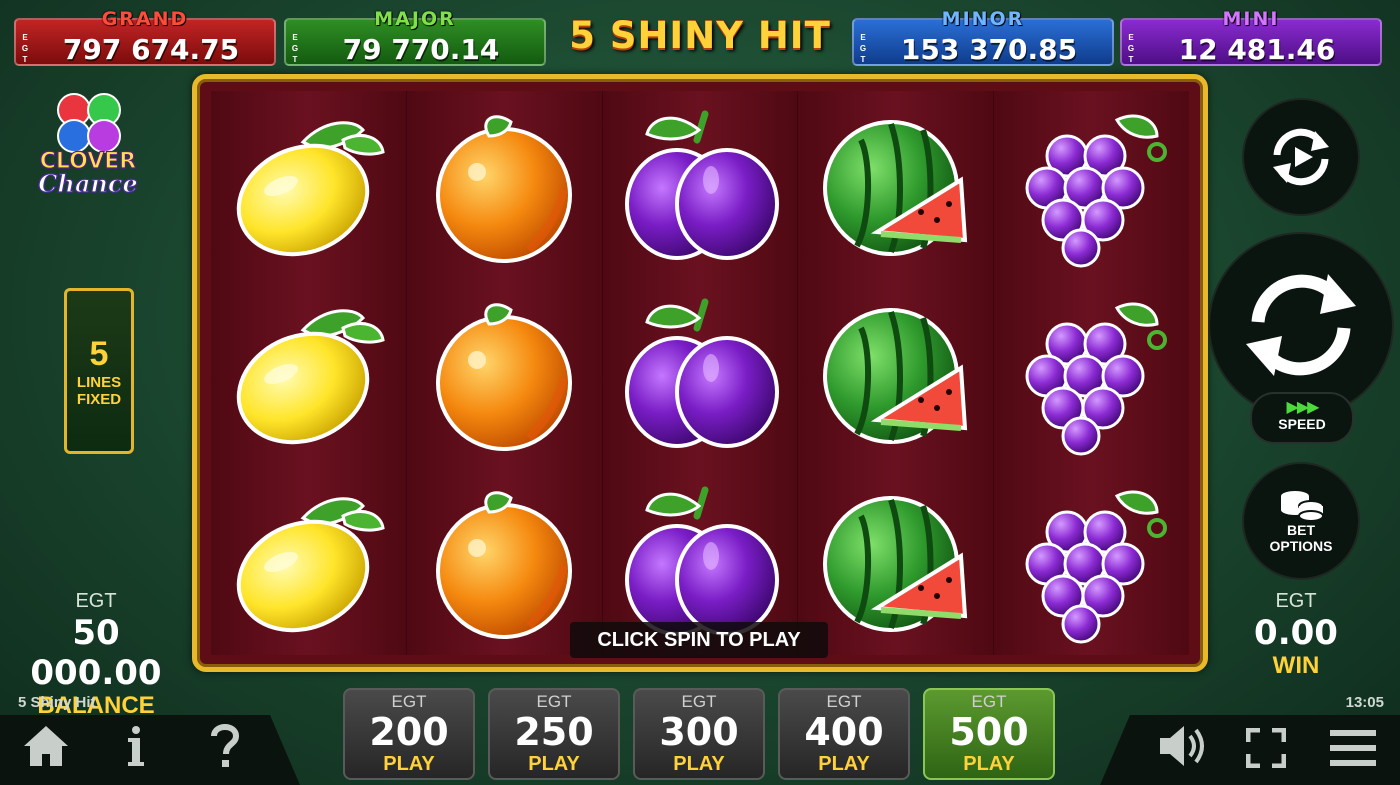 Image resolution: width=1400 pixels, height=785 pixels. Describe the element at coordinates (96, 653) in the screenshot. I see `balance-amount: 50 000.00` at that location.